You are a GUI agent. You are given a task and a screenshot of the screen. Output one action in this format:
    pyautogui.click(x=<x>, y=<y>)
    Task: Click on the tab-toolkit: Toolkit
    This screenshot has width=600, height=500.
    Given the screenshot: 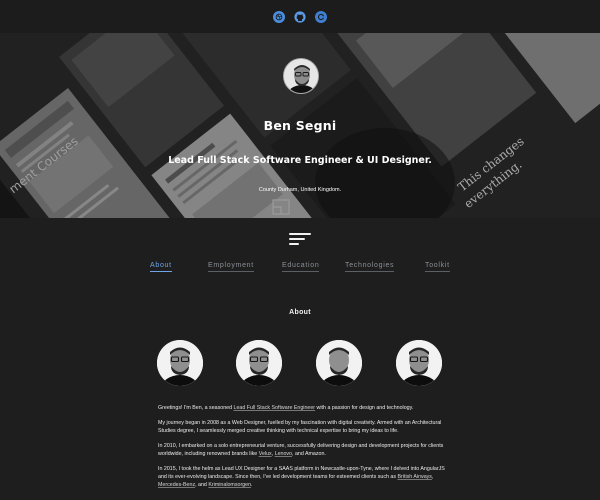 What is the action you would take?
    pyautogui.click(x=437, y=267)
    